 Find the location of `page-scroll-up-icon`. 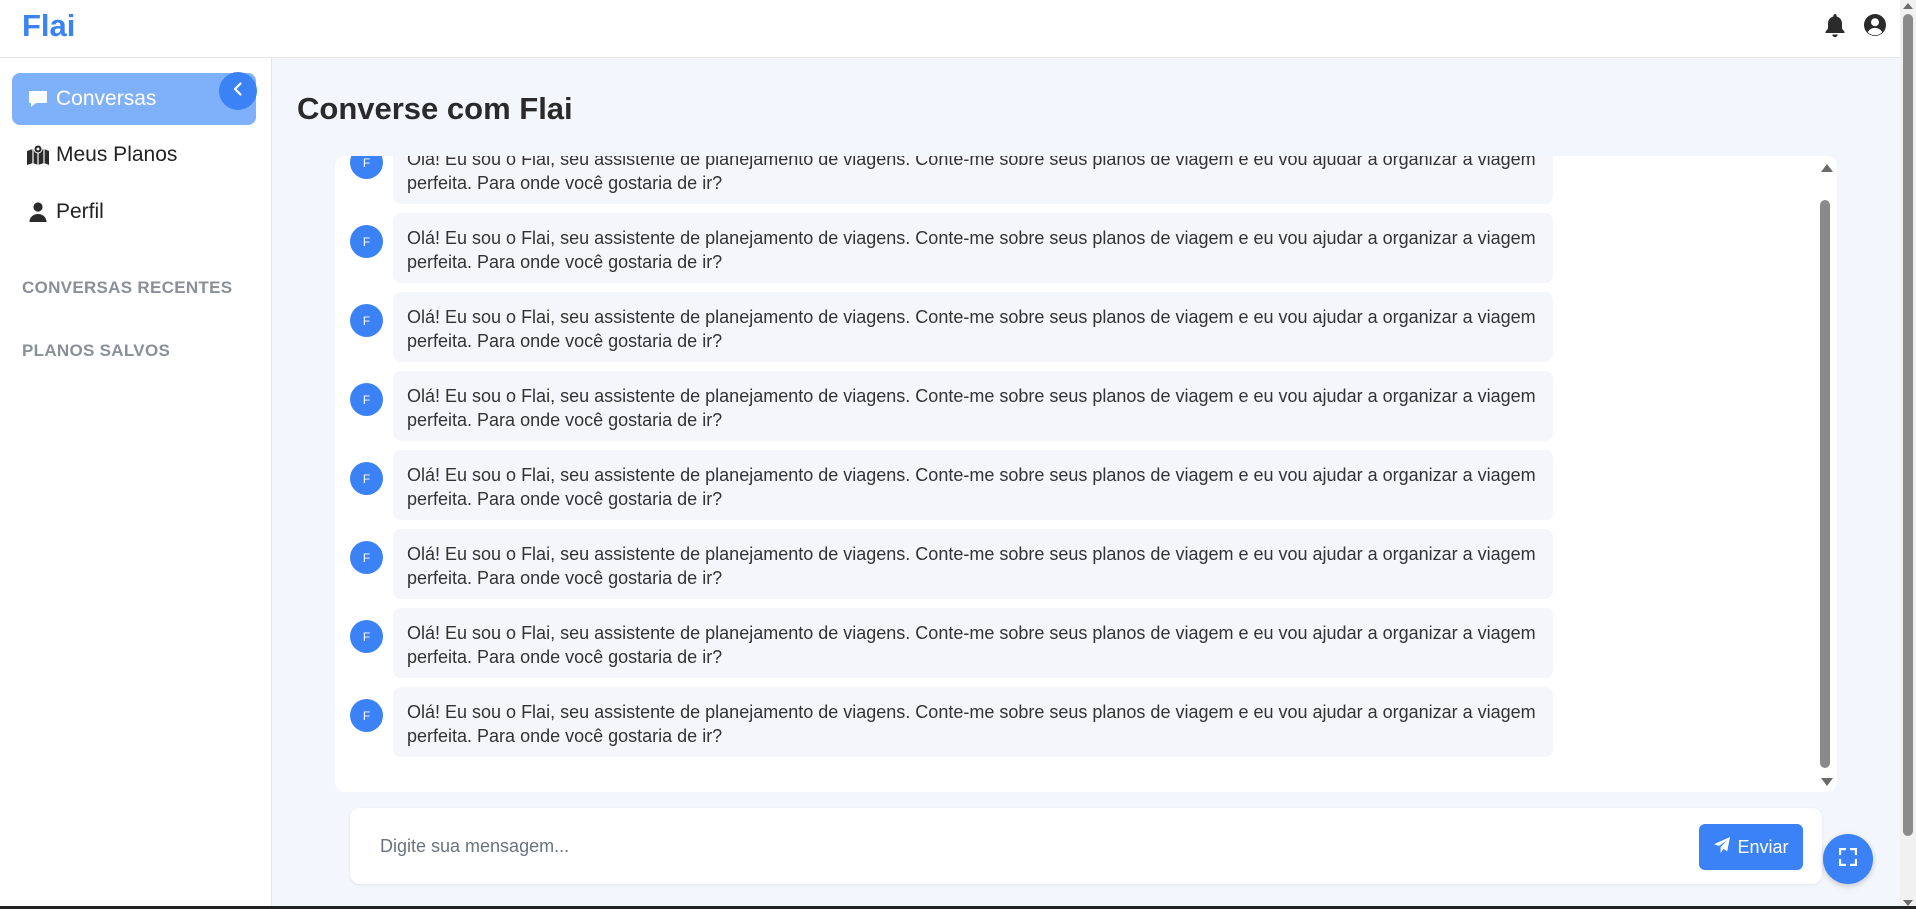

page-scroll-up-icon is located at coordinates (1908, 6).